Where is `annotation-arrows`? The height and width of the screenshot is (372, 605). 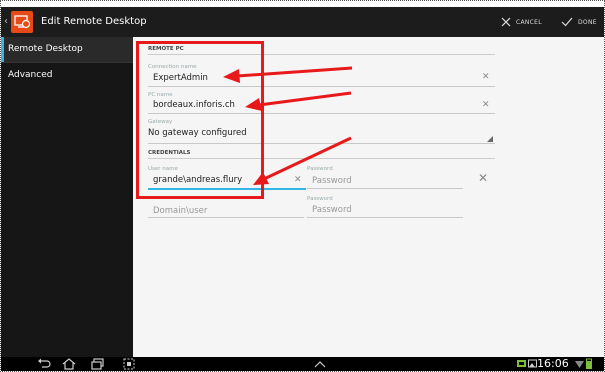
annotation-arrows is located at coordinates (288, 125).